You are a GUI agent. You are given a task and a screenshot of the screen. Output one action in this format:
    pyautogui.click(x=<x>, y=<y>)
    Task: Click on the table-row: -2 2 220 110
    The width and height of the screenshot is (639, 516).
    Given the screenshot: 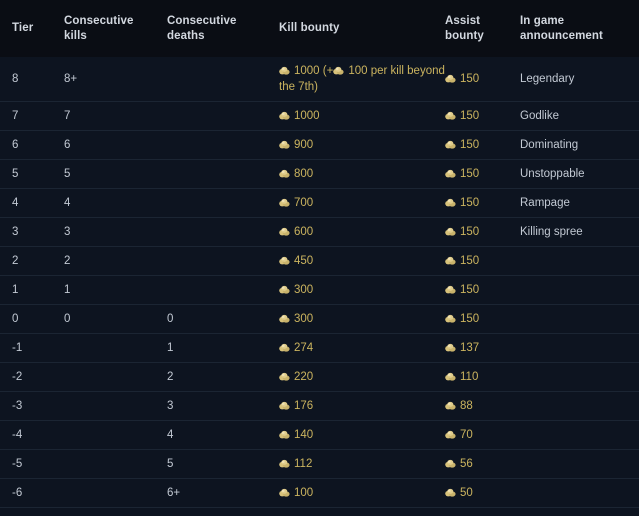 What is the action you would take?
    pyautogui.click(x=319, y=376)
    